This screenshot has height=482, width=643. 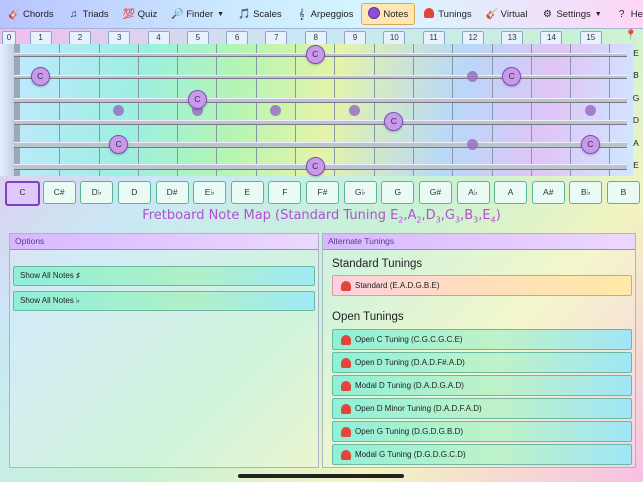 I want to click on tuning-label: Standard (E.A.D.G.B.E), so click(x=397, y=285).